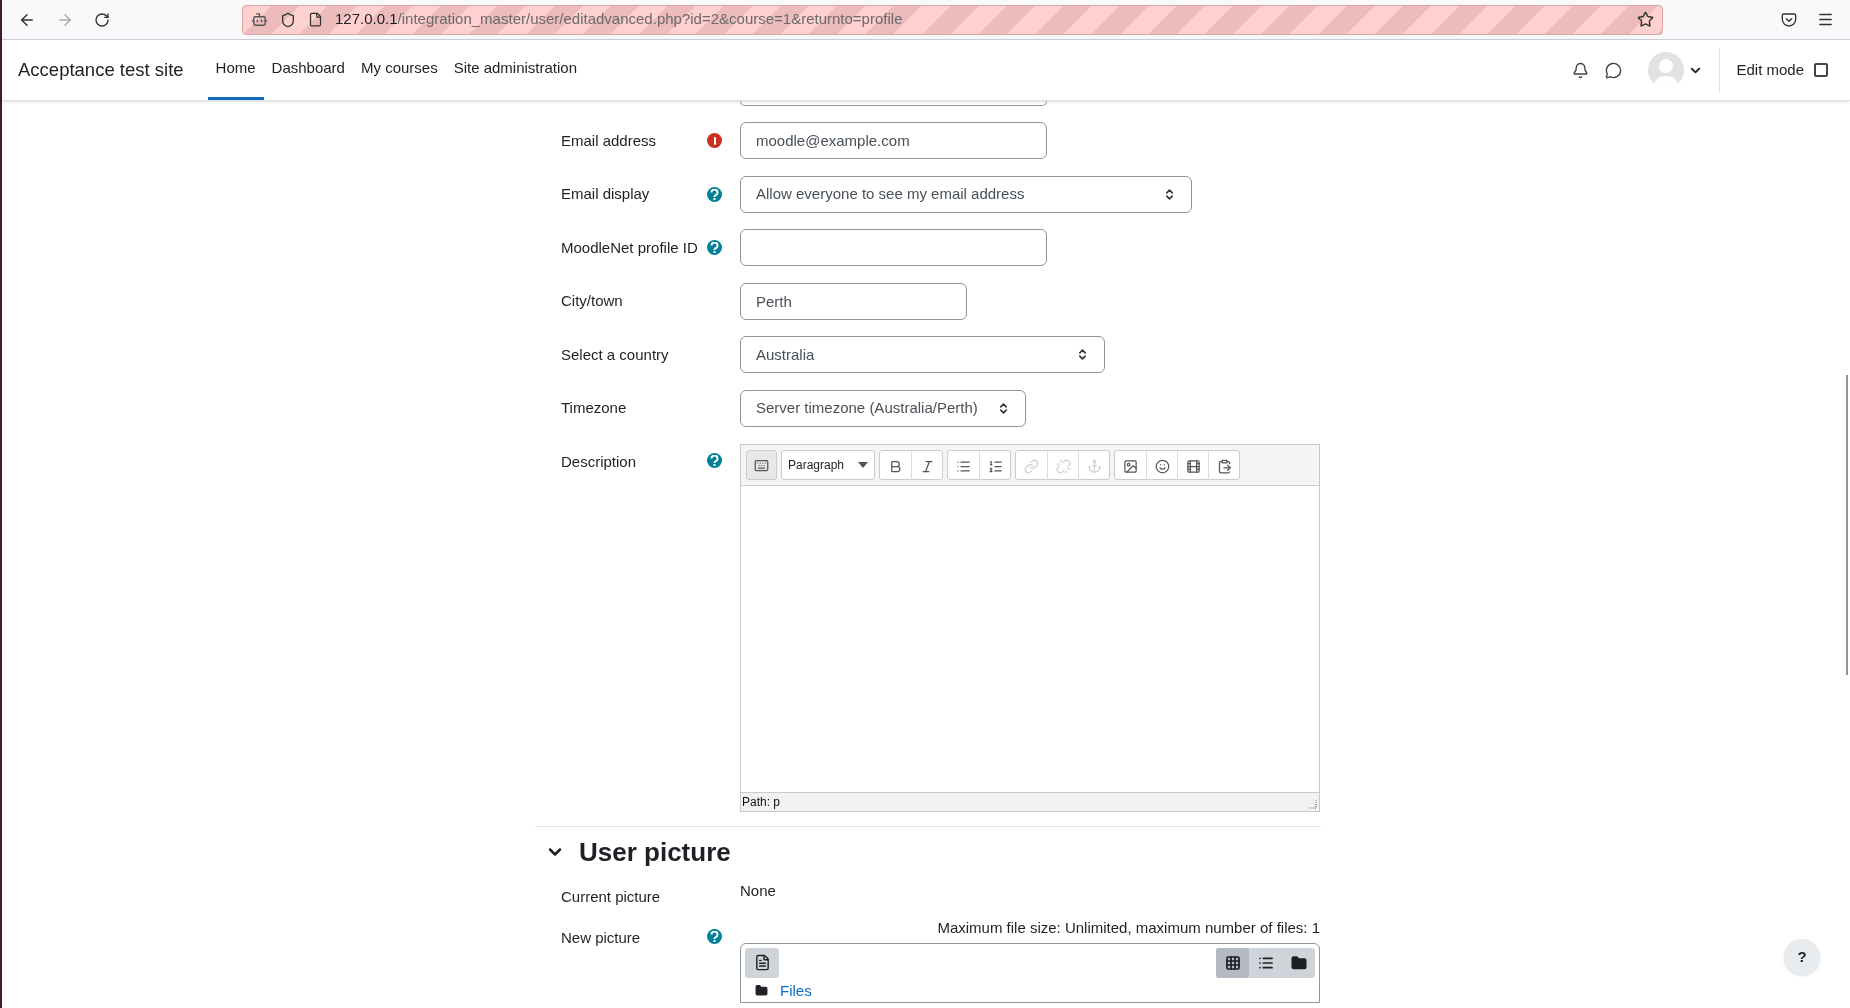 The height and width of the screenshot is (1008, 1850). Describe the element at coordinates (966, 194) in the screenshot. I see `select-dropdown: Allow everyone to see my email address` at that location.